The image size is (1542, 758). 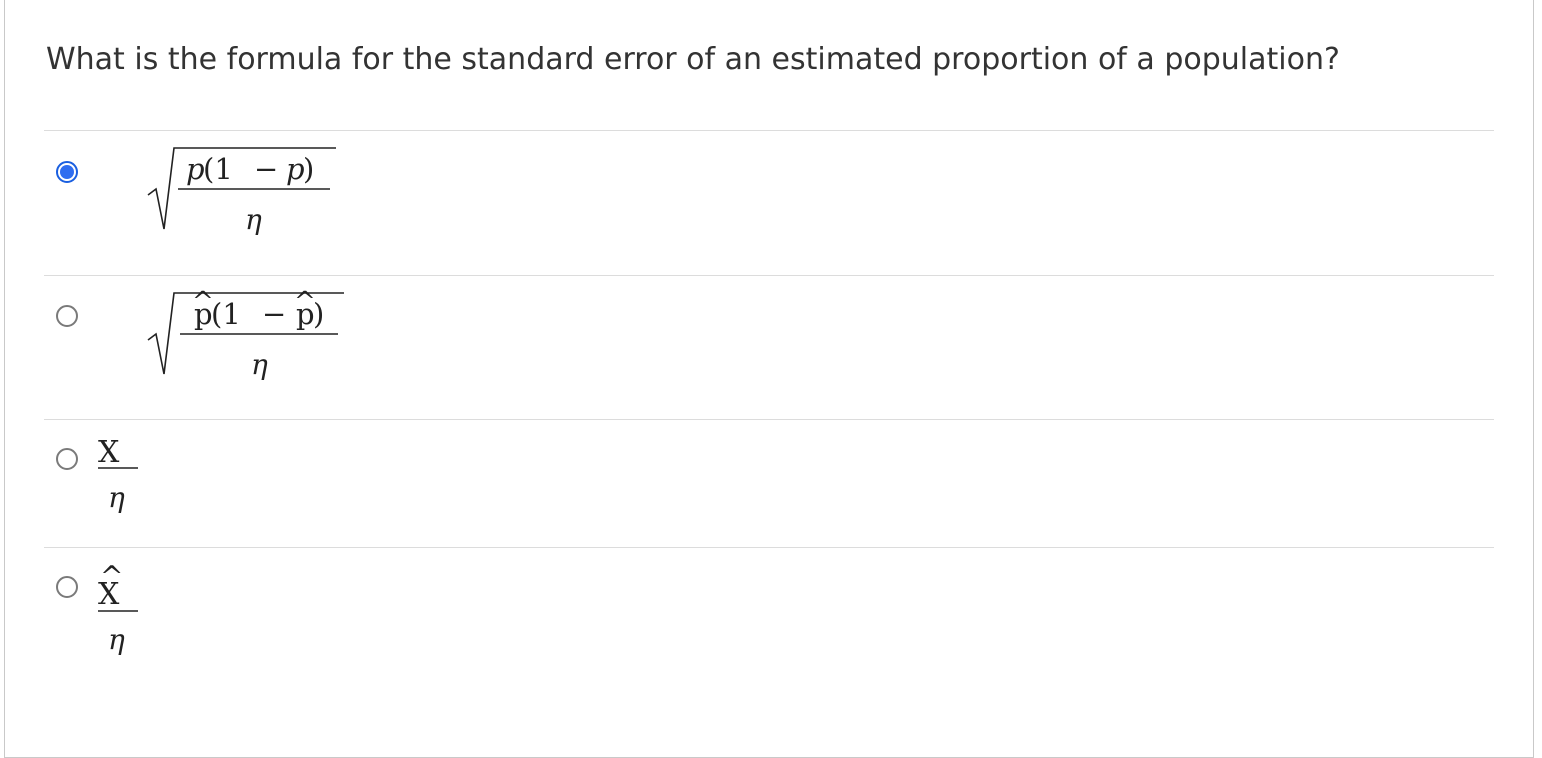 I want to click on formula-sqrt-p-one-minus-p-over-n: p (1 − p ) η, so click(x=241, y=191).